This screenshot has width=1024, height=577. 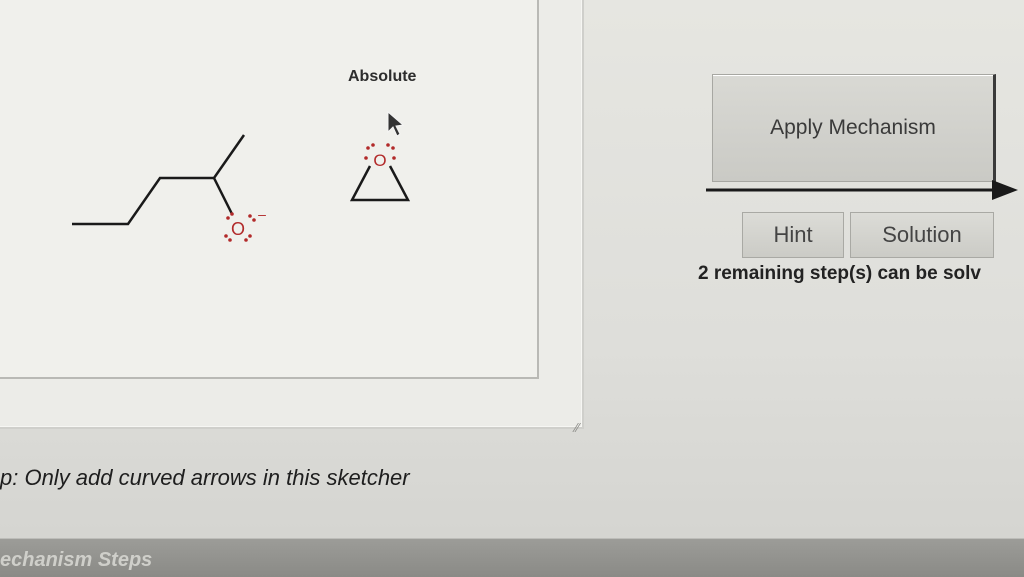 I want to click on c-o-bond, so click(x=223, y=196).